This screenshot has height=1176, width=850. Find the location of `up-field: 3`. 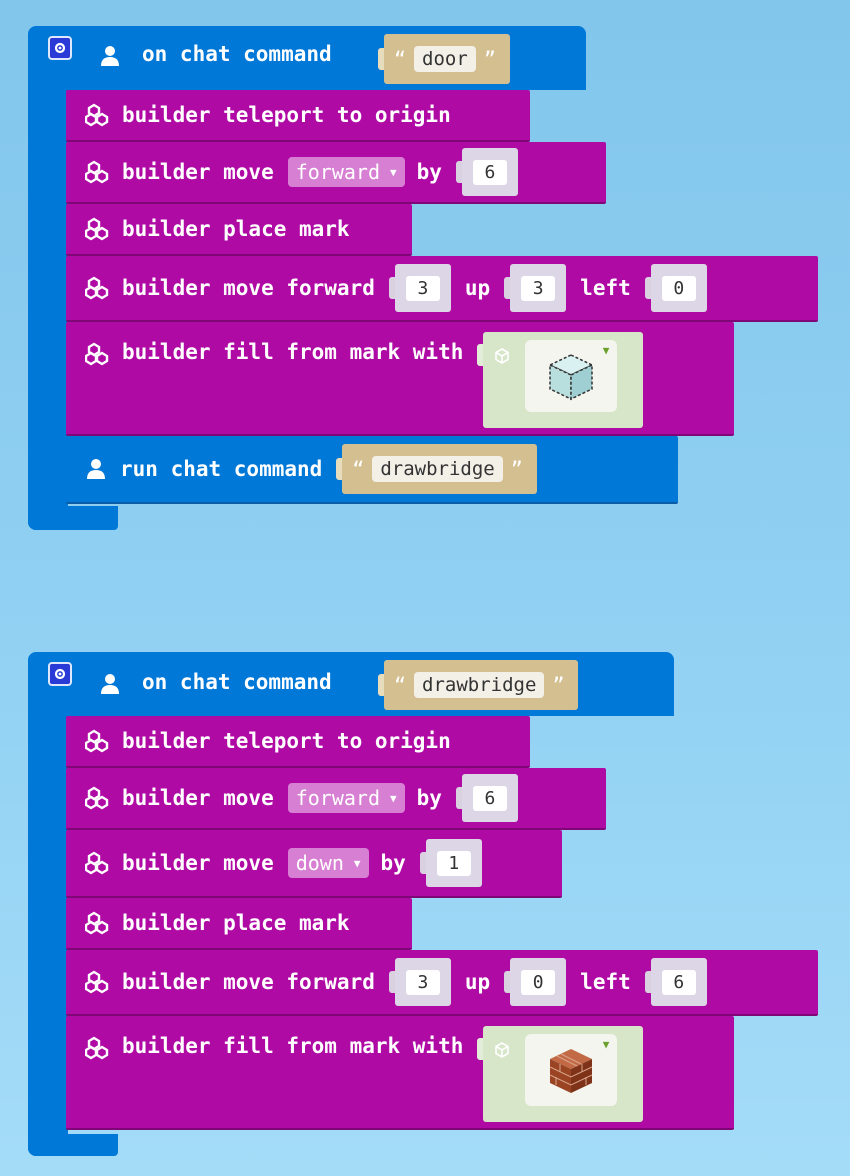

up-field: 3 is located at coordinates (538, 288).